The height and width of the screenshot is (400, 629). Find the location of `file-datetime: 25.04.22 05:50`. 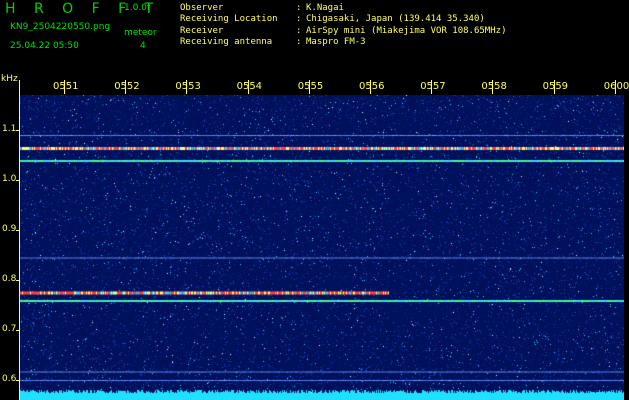

file-datetime: 25.04.22 05:50 is located at coordinates (44, 46).